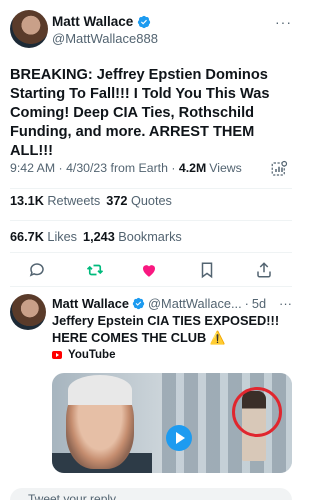 The width and height of the screenshot is (320, 500). What do you see at coordinates (117, 201) in the screenshot?
I see `quotes-count: 372` at bounding box center [117, 201].